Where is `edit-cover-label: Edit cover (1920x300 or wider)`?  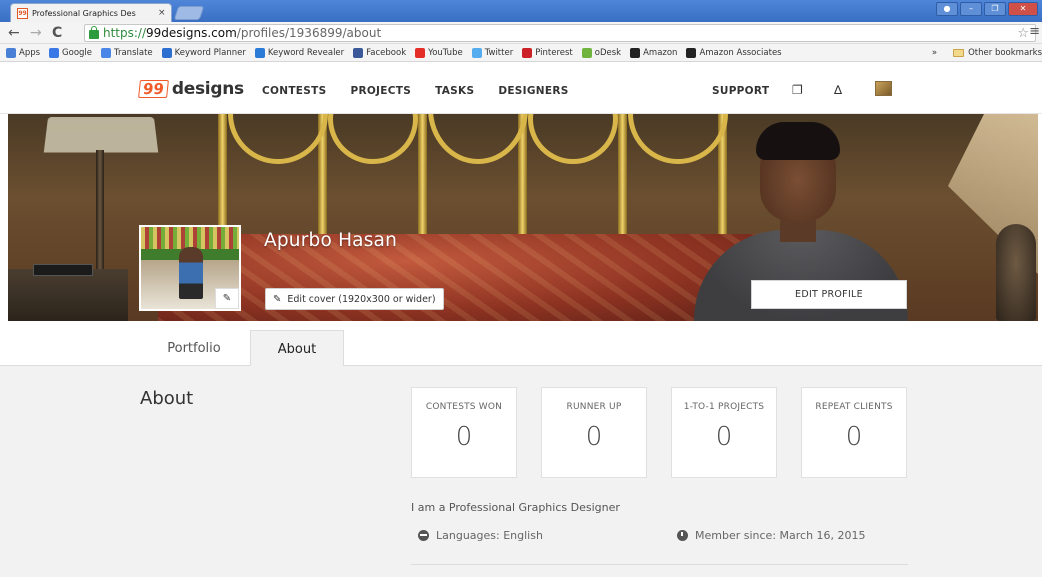
edit-cover-label: Edit cover (1920x300 or wider) is located at coordinates (361, 299).